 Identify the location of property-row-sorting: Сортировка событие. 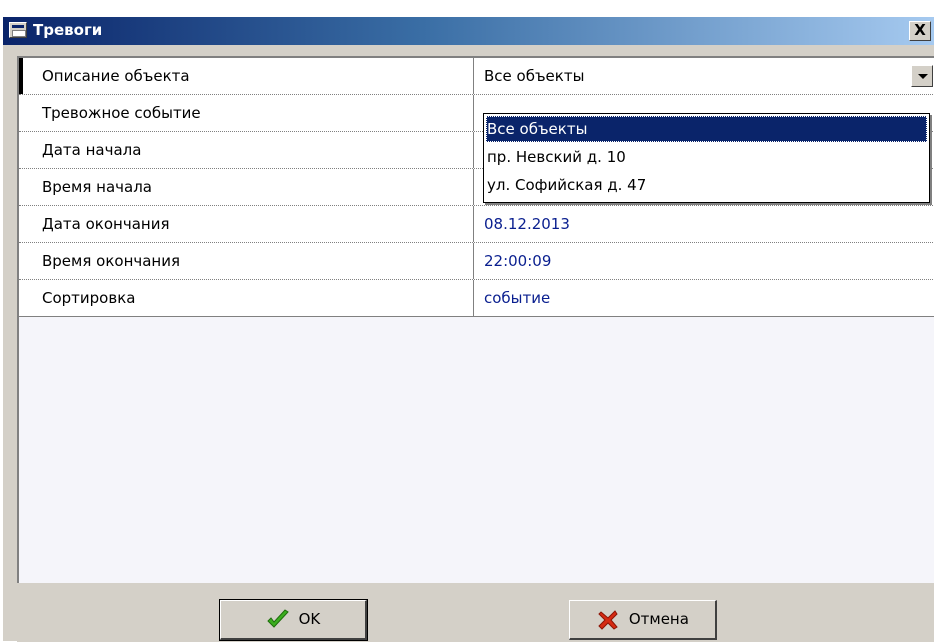
(476, 298).